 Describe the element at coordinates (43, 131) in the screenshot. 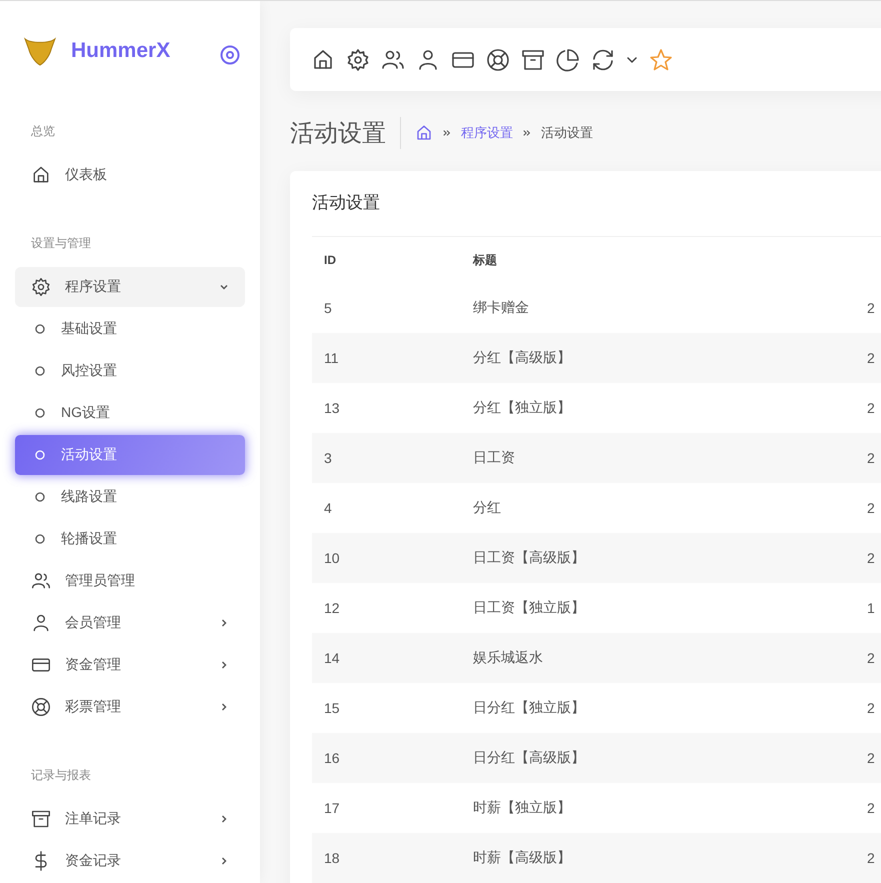

I see `section-heading: 总览` at that location.